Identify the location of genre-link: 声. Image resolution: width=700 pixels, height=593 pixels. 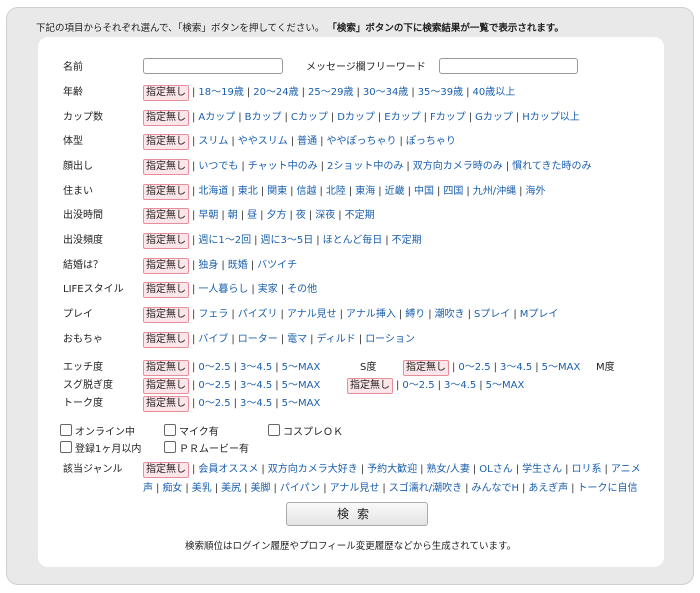
(148, 488).